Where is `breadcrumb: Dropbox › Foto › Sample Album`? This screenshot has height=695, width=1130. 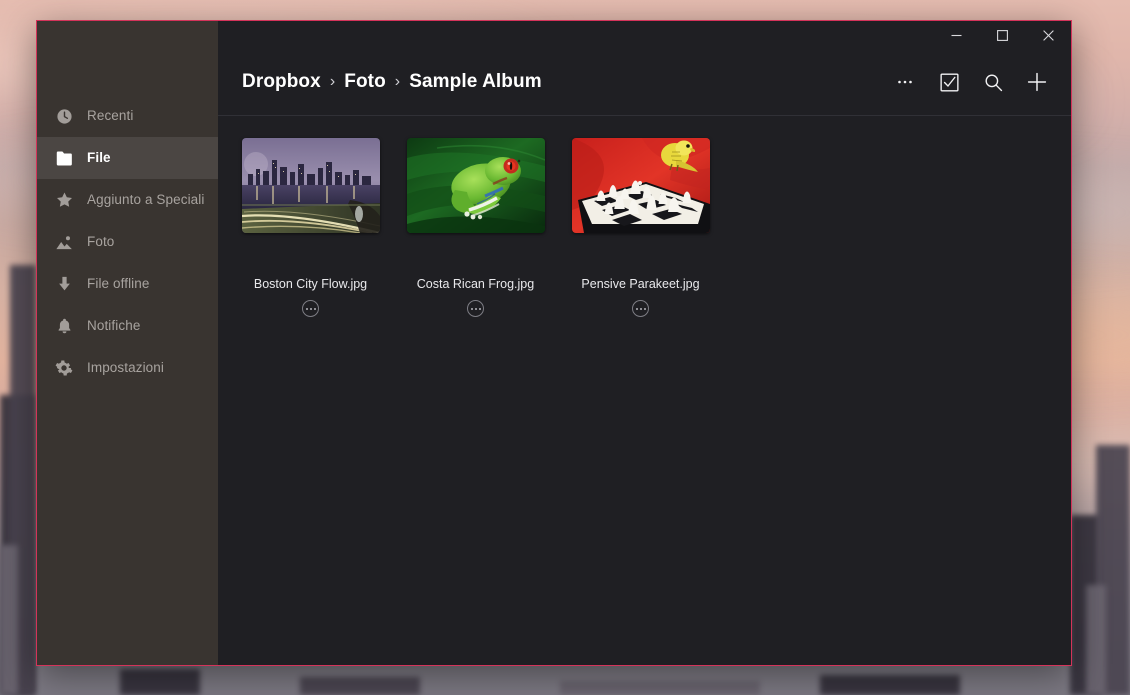
breadcrumb: Dropbox › Foto › Sample Album is located at coordinates (562, 82).